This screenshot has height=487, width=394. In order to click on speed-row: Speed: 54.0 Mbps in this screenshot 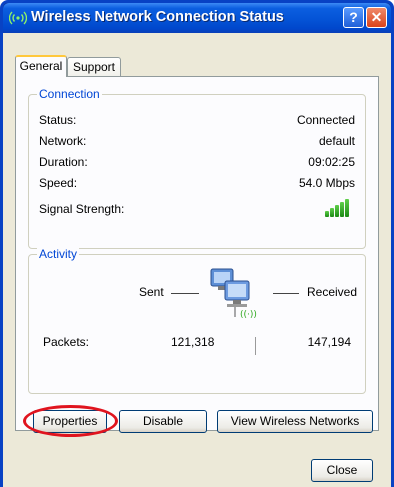, I will do `click(197, 184)`.